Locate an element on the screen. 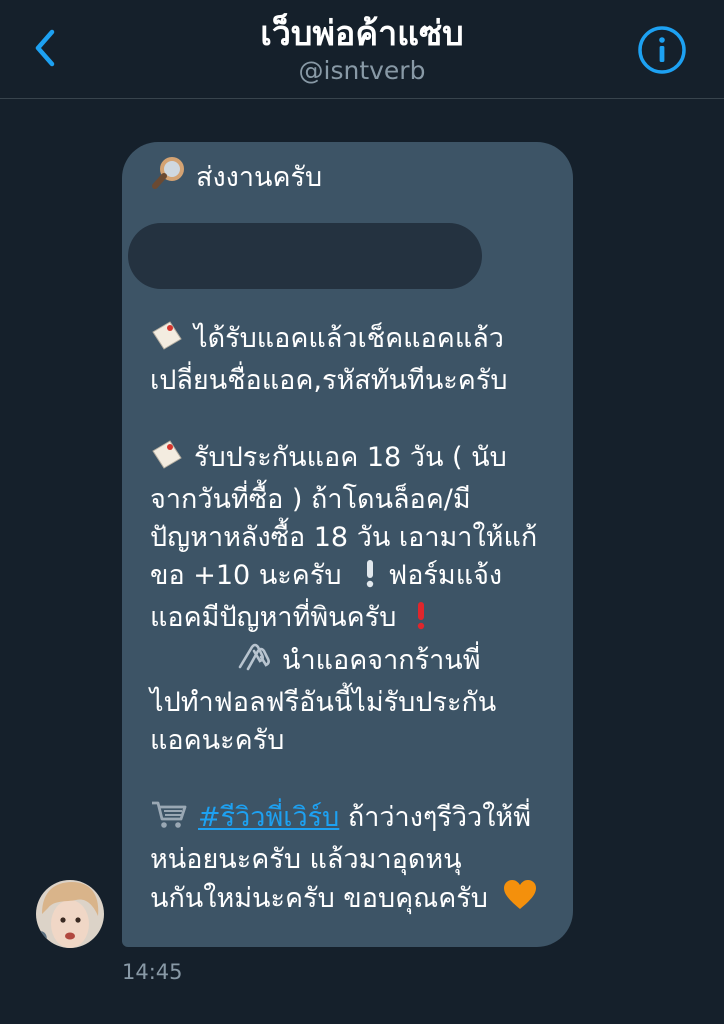 This screenshot has width=724, height=1024. message-text: ส่งงานครับ is located at coordinates (259, 177).